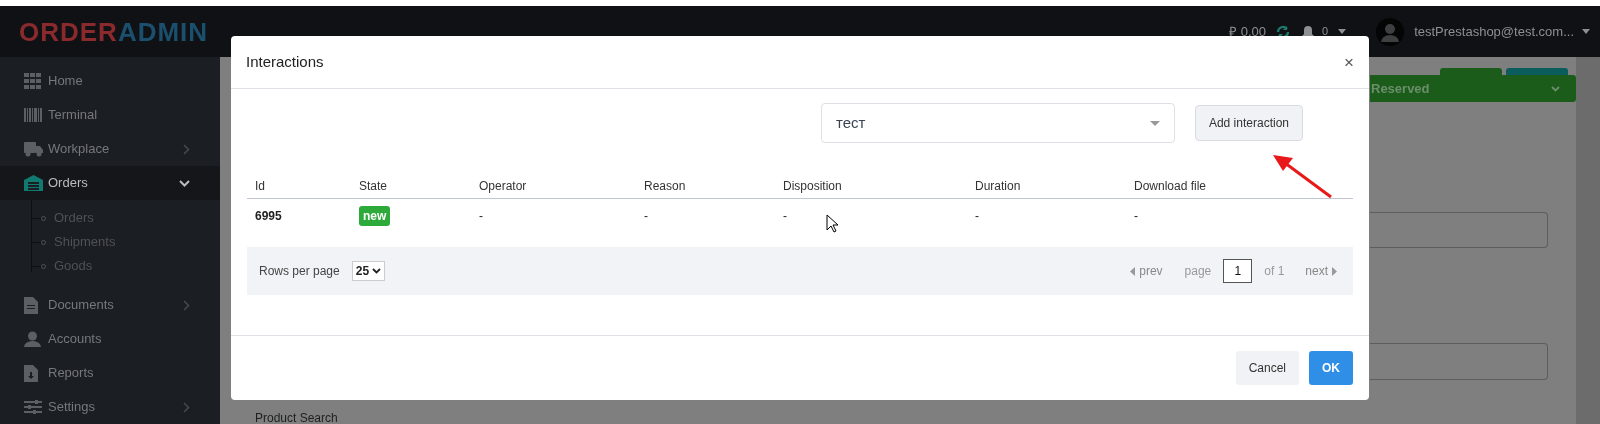  Describe the element at coordinates (1274, 271) in the screenshot. I see `page-count: of 1` at that location.